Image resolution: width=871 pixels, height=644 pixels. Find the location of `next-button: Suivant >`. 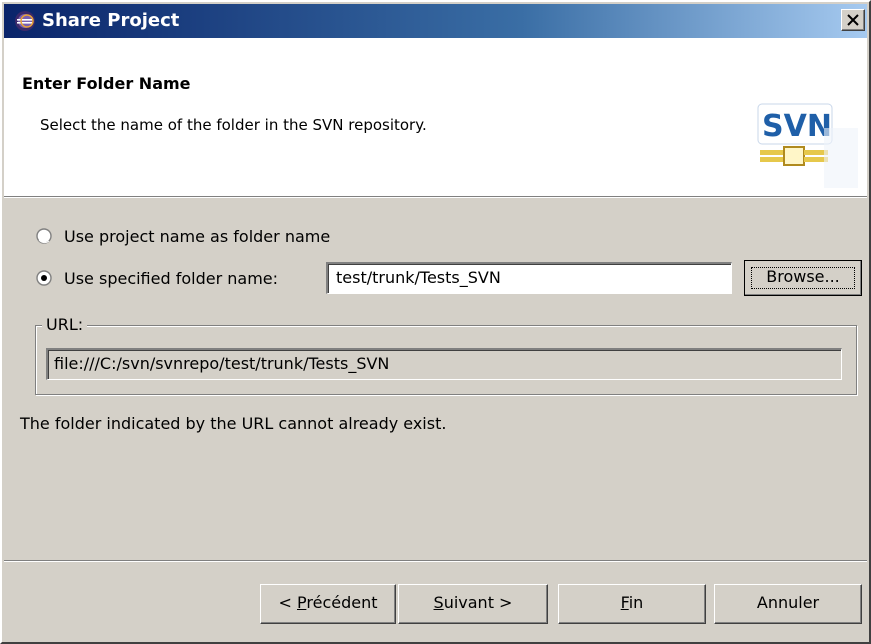

next-button: Suivant > is located at coordinates (473, 604).